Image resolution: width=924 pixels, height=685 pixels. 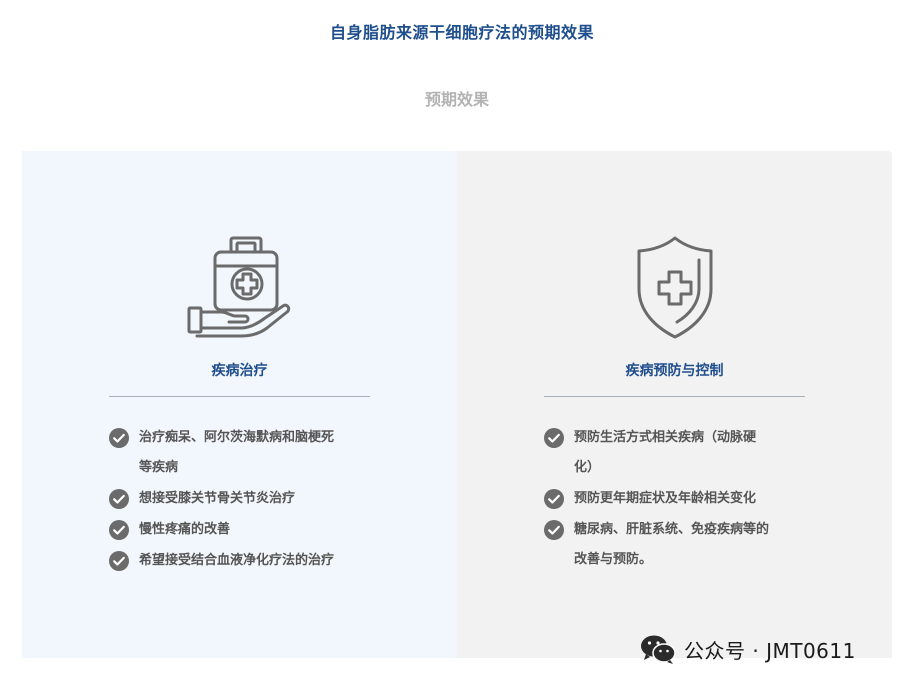 I want to click on list-item-text: 预防更年期症状及年龄相关变化, so click(x=665, y=498).